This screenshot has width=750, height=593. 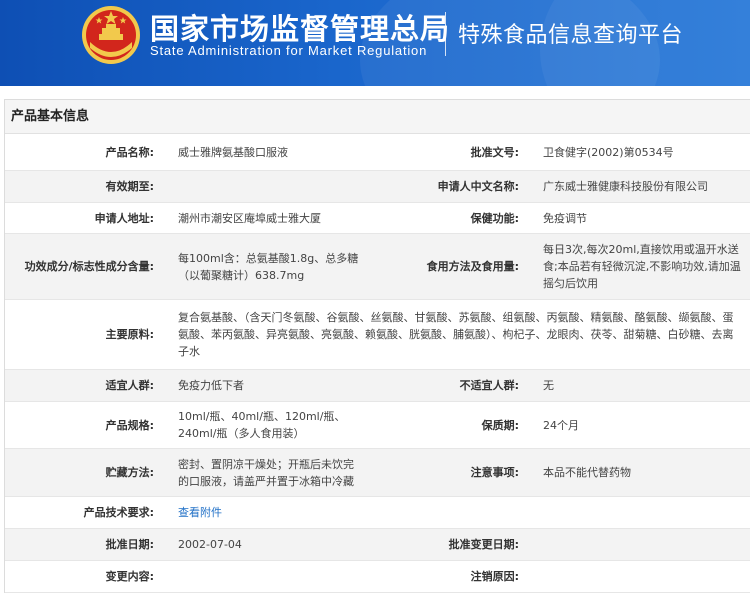 I want to click on valid-until-label: 有效期至:, so click(x=129, y=186).